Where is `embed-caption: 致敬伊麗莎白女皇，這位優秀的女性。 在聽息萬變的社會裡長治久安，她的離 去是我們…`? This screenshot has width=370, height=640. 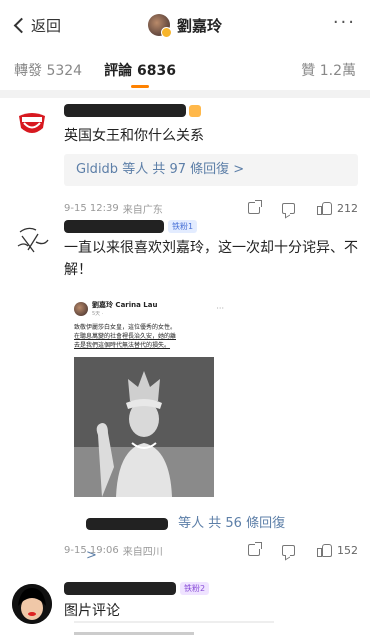
embed-caption: 致敬伊麗莎白女皇，這位優秀的女性。 在聽息萬變的社會裡長治久安，她的離 去是我們… is located at coordinates (149, 336).